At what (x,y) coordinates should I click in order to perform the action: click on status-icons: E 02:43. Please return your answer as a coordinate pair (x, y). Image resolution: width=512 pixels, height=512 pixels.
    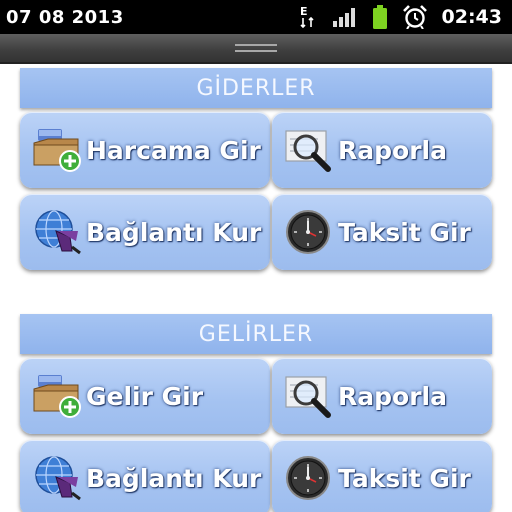
    Looking at the image, I should click on (400, 17).